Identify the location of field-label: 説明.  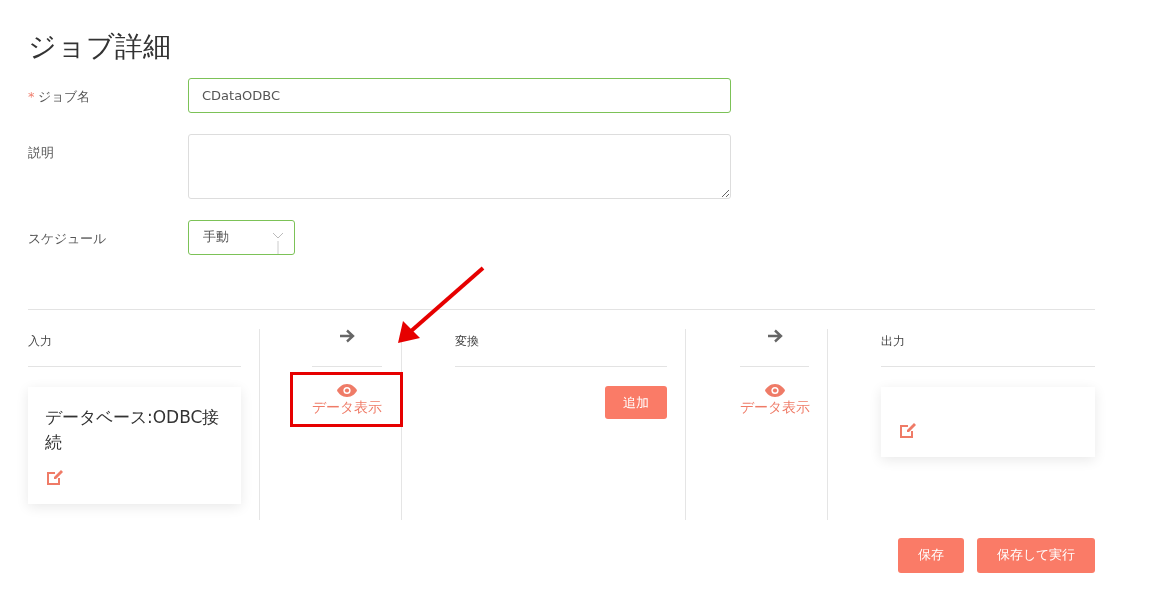
(41, 152).